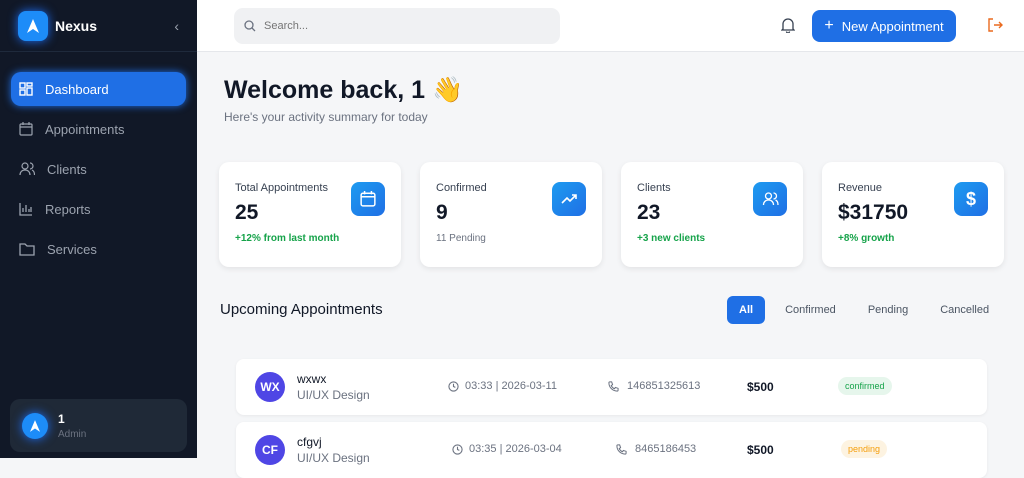 Image resolution: width=1024 pixels, height=478 pixels. I want to click on search-icon, so click(250, 26).